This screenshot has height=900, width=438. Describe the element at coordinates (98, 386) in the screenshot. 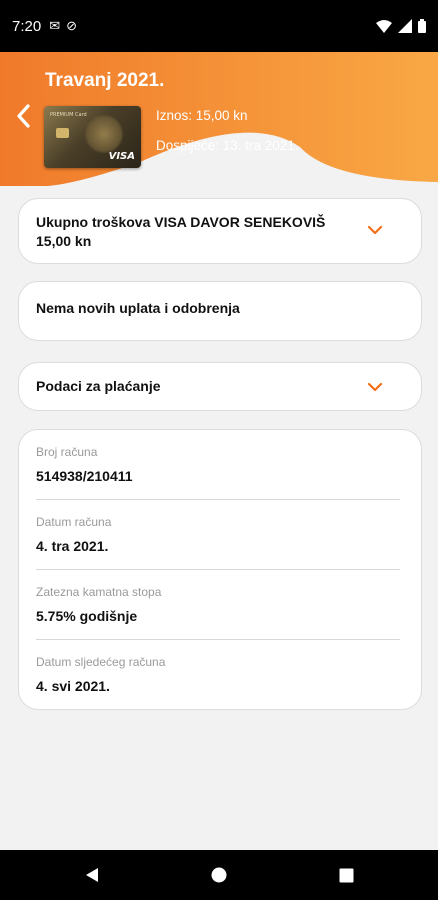

I see `payment-data-title: Podaci za plaćanje` at that location.